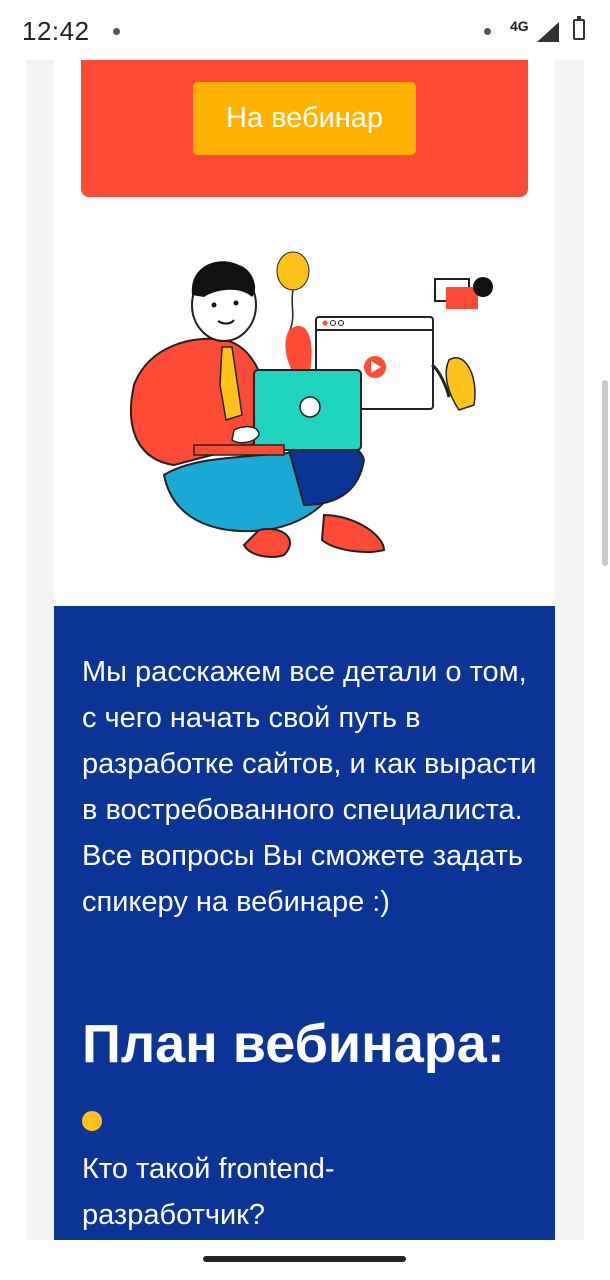  Describe the element at coordinates (311, 404) in the screenshot. I see `developer-with-laptop-illustration` at that location.